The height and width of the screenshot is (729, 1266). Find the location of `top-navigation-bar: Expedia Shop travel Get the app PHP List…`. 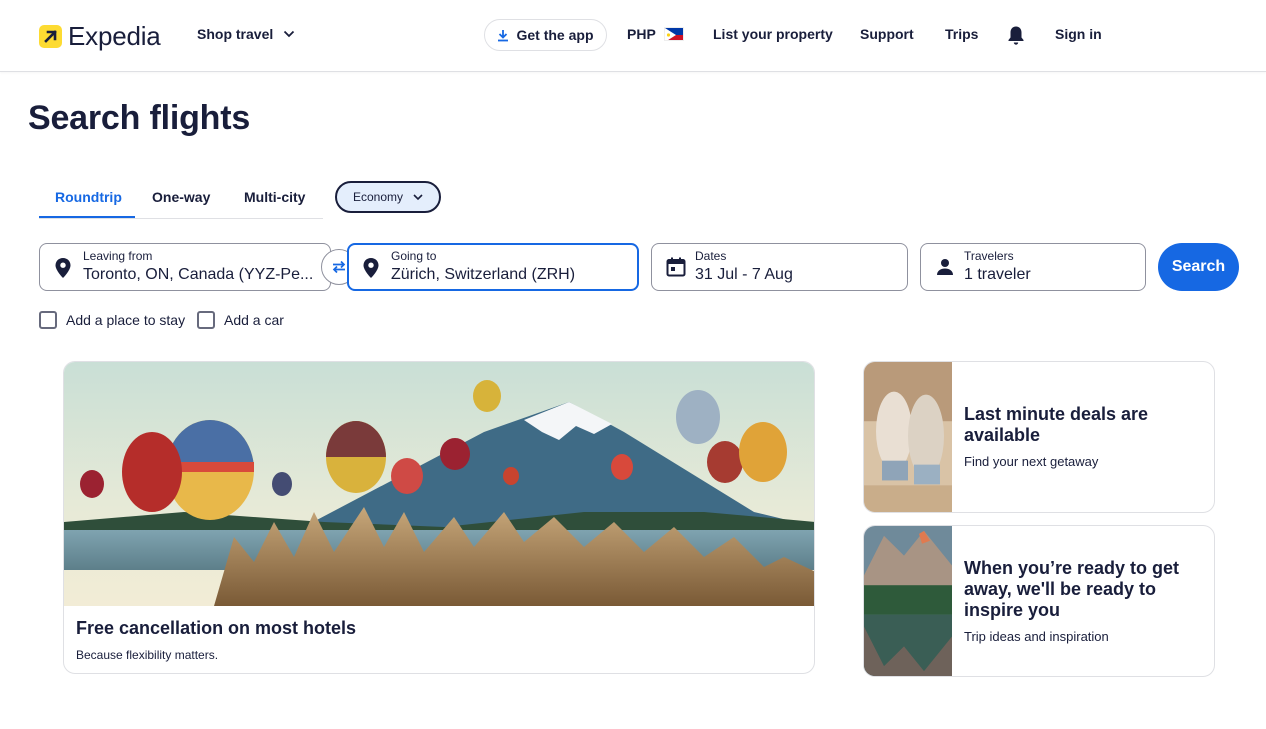

top-navigation-bar: Expedia Shop travel Get the app PHP List… is located at coordinates (633, 36).